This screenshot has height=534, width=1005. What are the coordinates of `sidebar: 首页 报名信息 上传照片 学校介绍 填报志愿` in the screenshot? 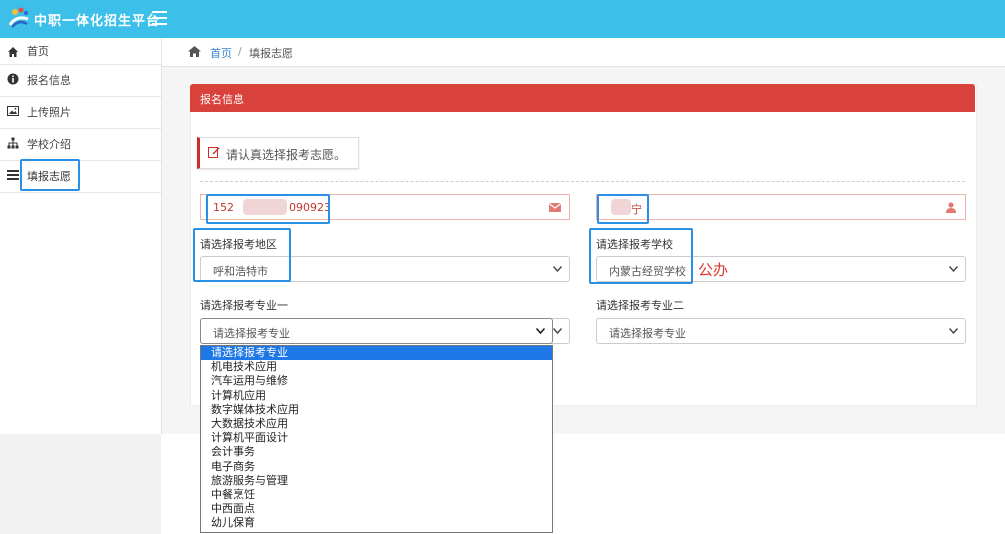 It's located at (81, 236).